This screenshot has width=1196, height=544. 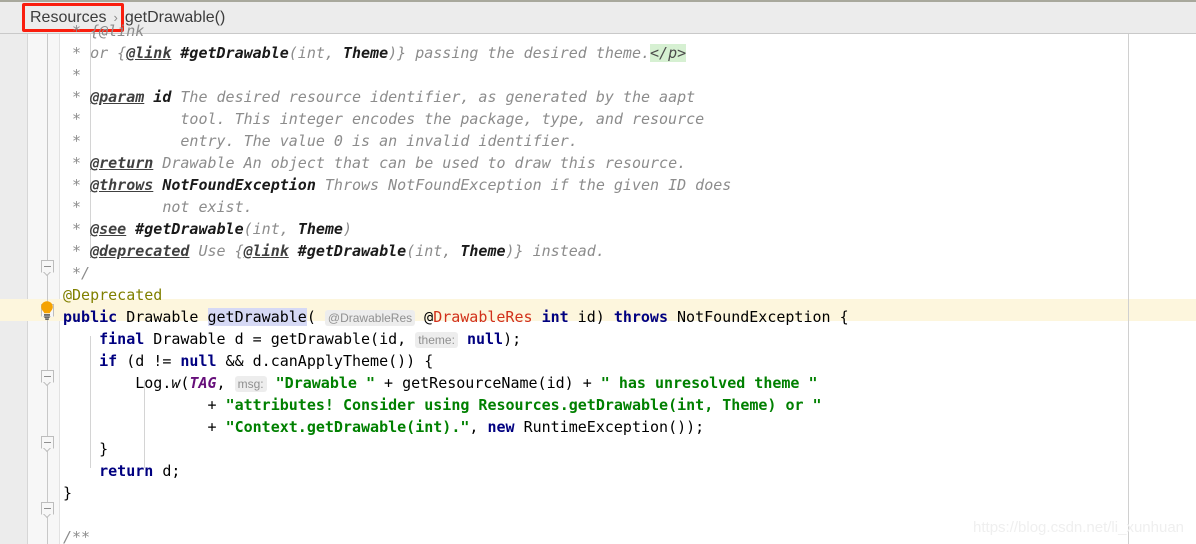 What do you see at coordinates (76, 273) in the screenshot?
I see `code-line: */` at bounding box center [76, 273].